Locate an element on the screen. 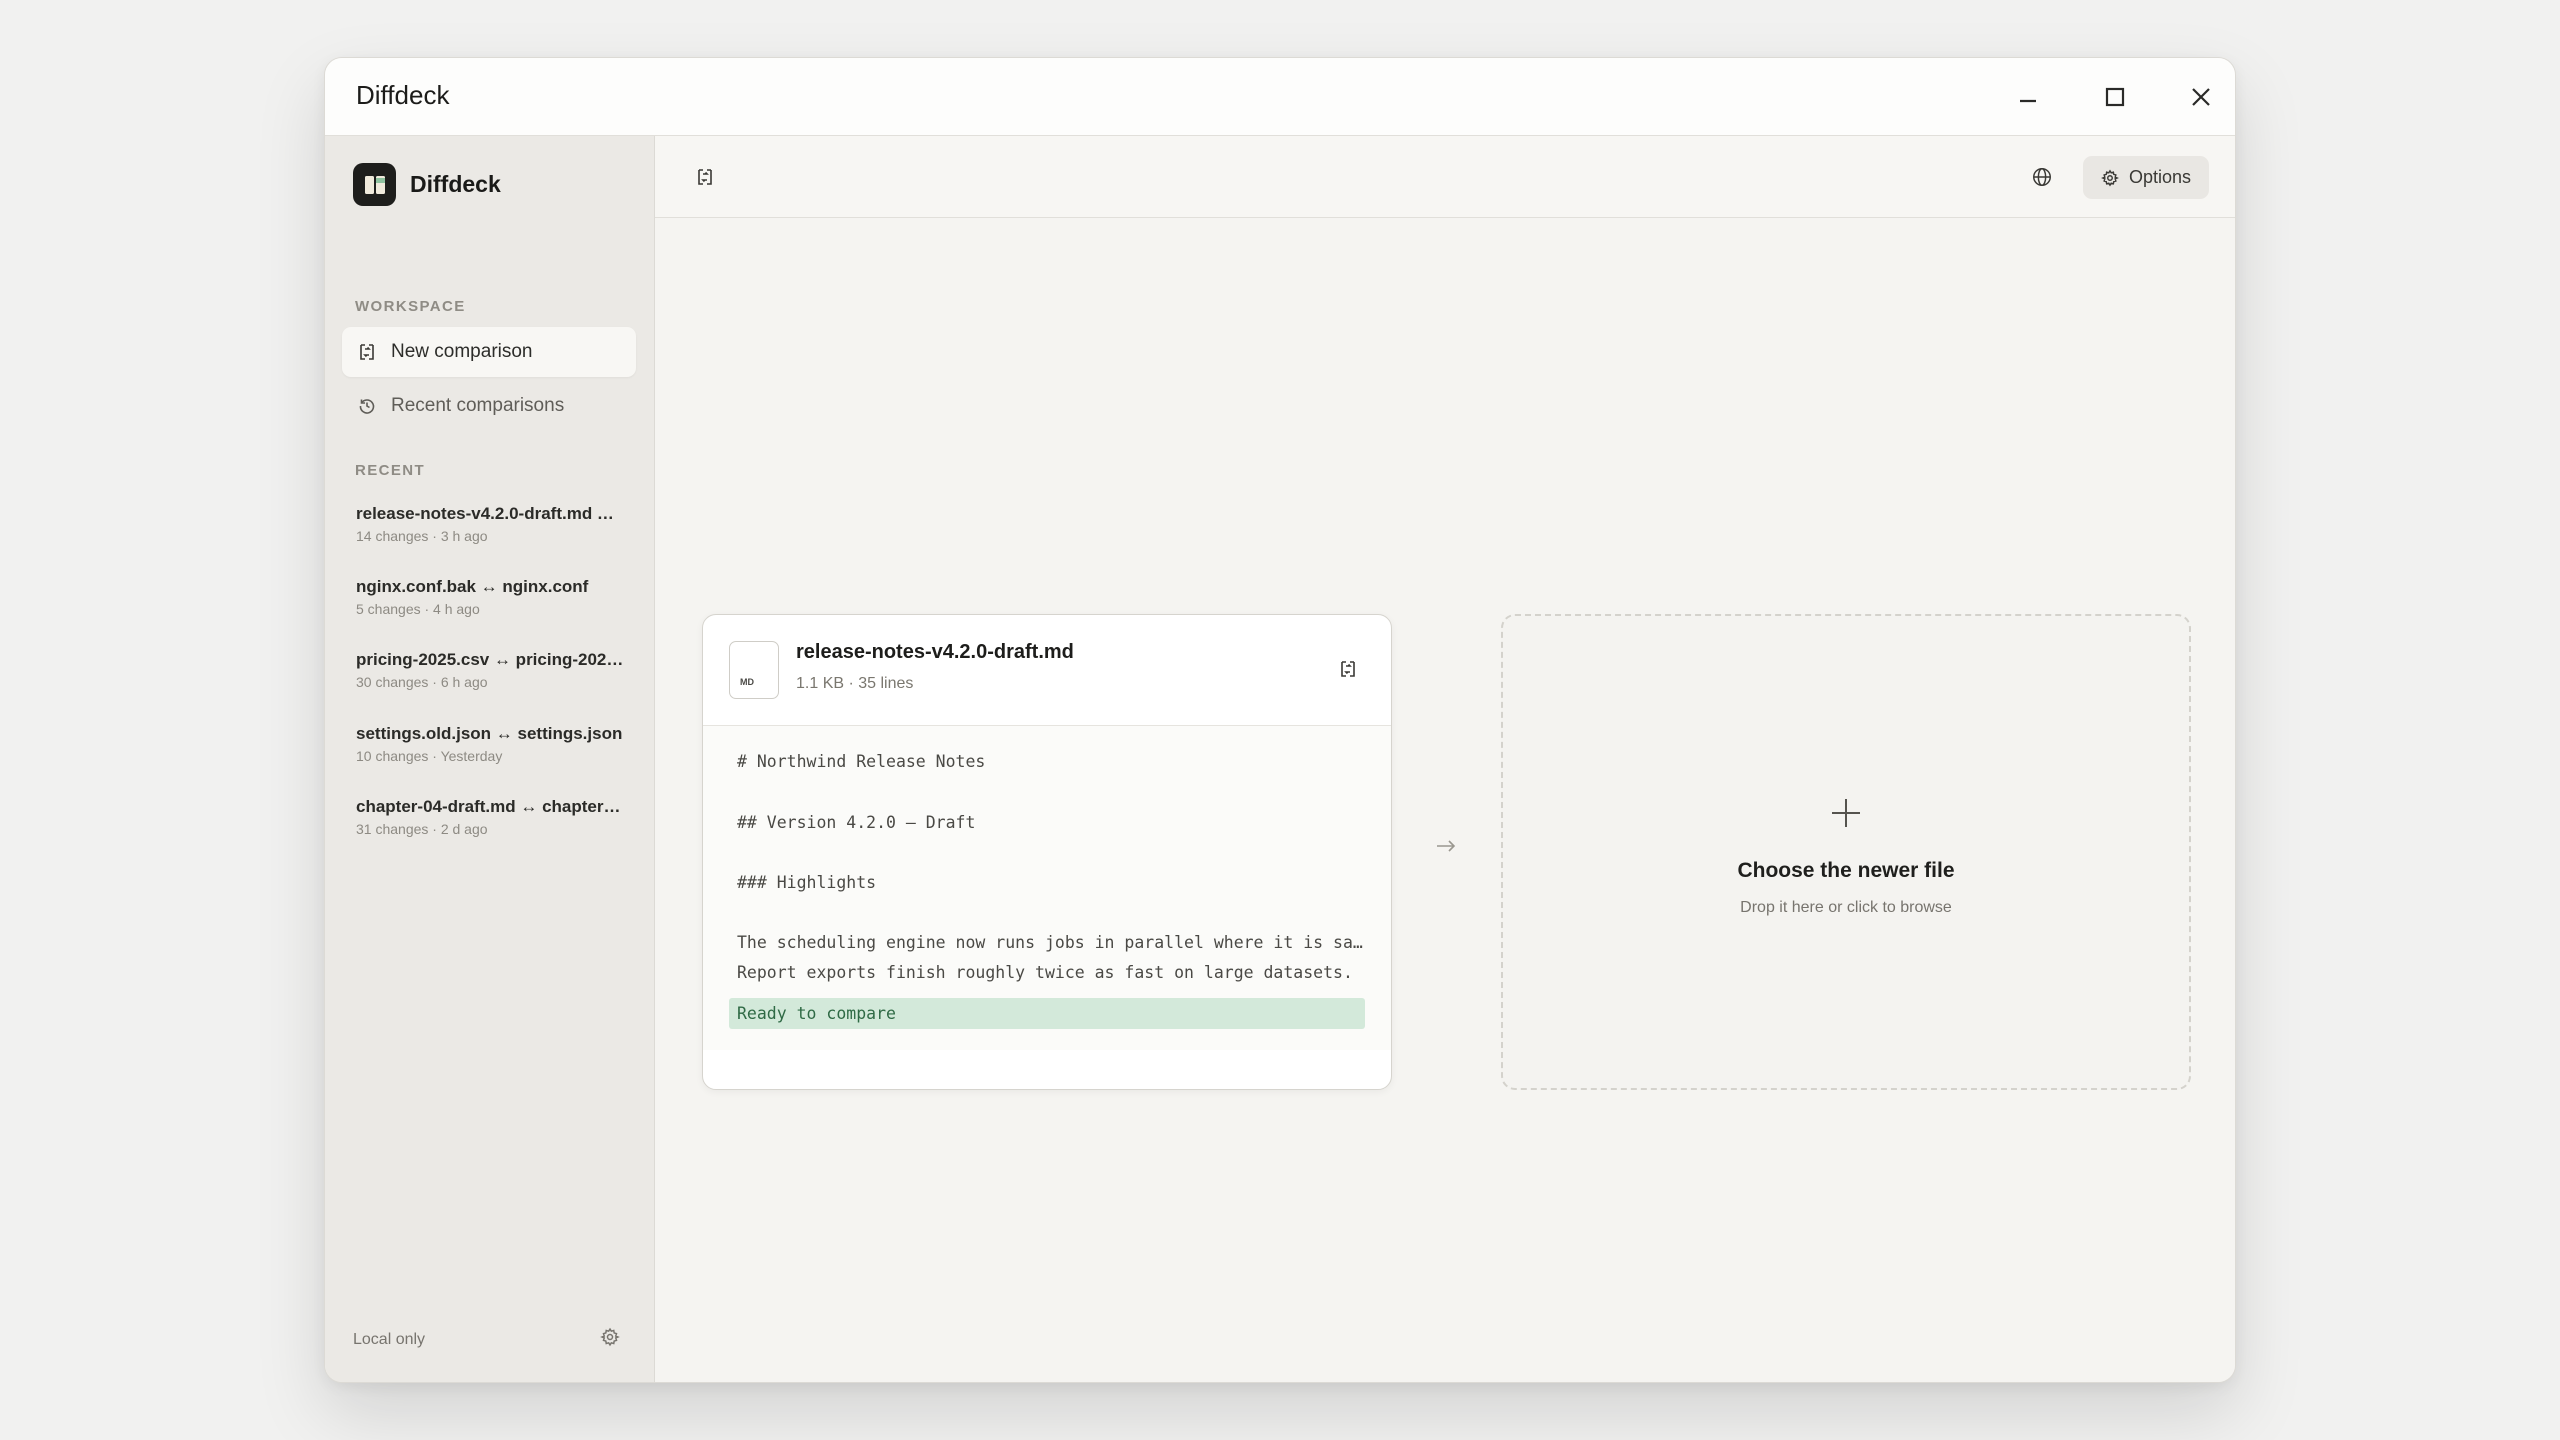 This screenshot has height=1440, width=2560. toolbar: Options is located at coordinates (1445, 177).